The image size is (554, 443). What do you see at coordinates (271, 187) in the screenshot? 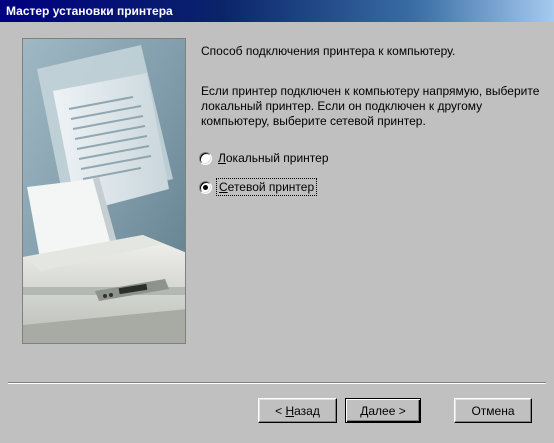
I see `network-printer-label-rest: етевой принтер` at bounding box center [271, 187].